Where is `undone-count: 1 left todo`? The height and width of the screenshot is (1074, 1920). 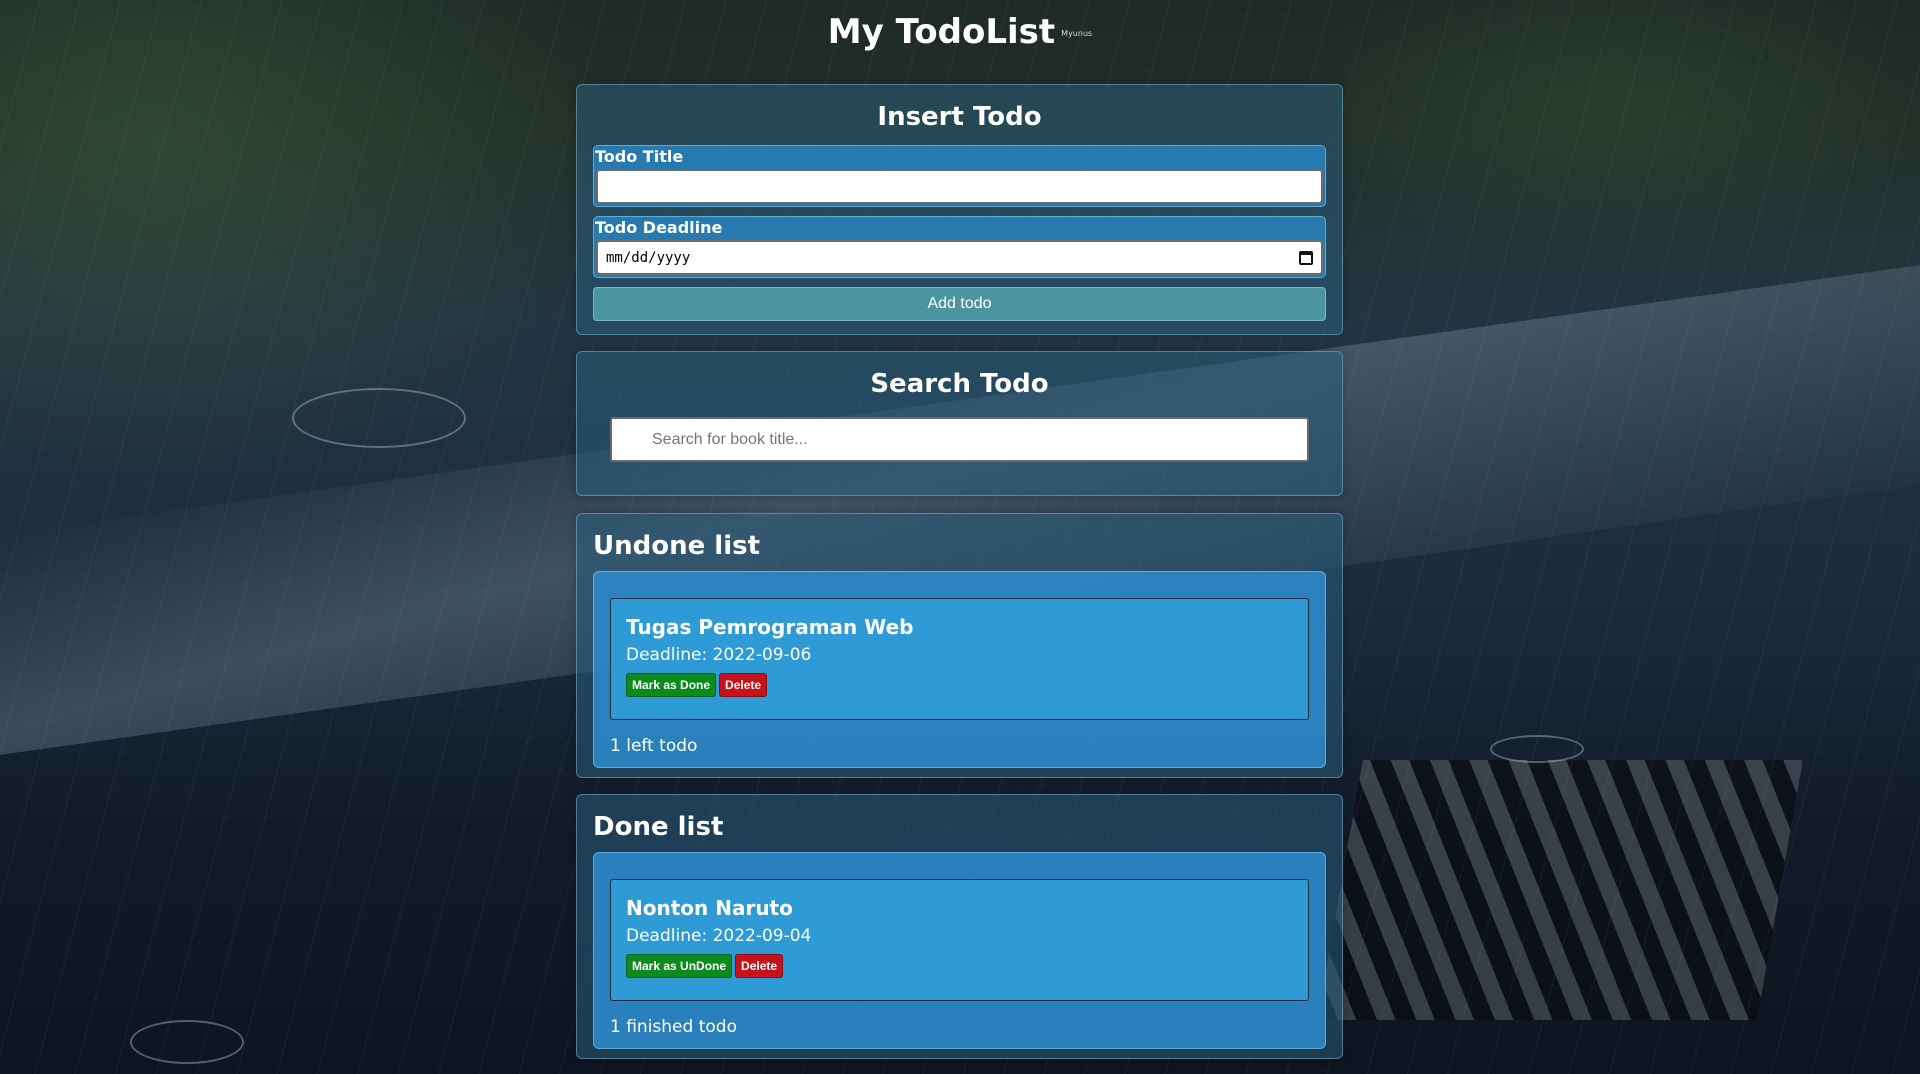 undone-count: 1 left todo is located at coordinates (654, 746).